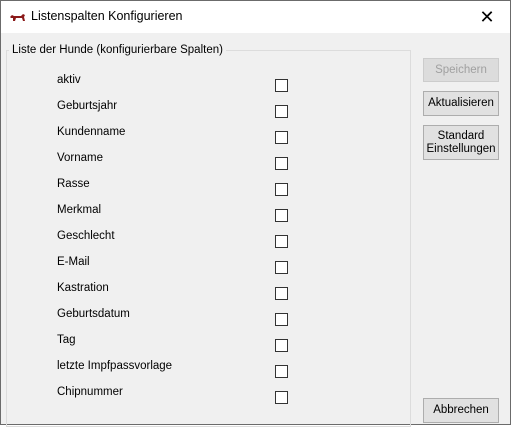  What do you see at coordinates (461, 148) in the screenshot?
I see `defaults-button-line2: Einstellungen` at bounding box center [461, 148].